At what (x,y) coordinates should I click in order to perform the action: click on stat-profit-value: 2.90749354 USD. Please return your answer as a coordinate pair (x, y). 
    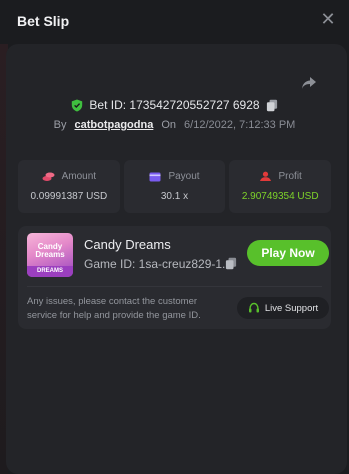
    Looking at the image, I should click on (280, 196).